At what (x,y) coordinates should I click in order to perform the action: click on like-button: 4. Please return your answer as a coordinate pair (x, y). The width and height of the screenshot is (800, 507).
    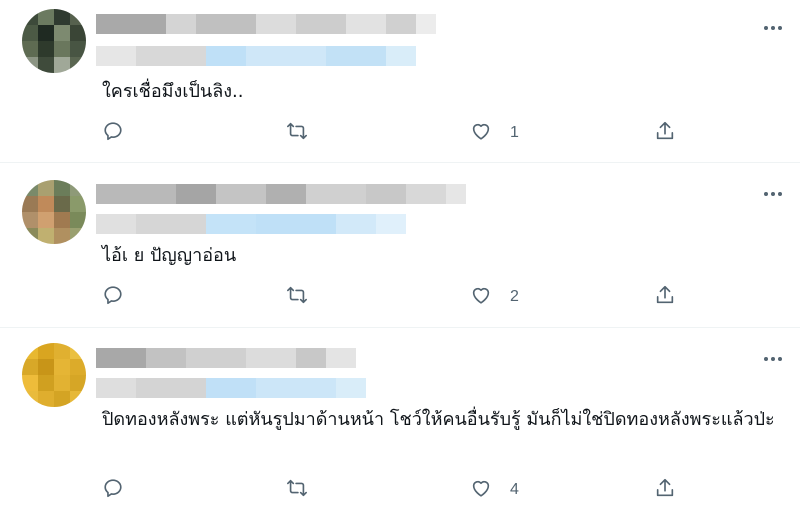
    Looking at the image, I should click on (494, 490).